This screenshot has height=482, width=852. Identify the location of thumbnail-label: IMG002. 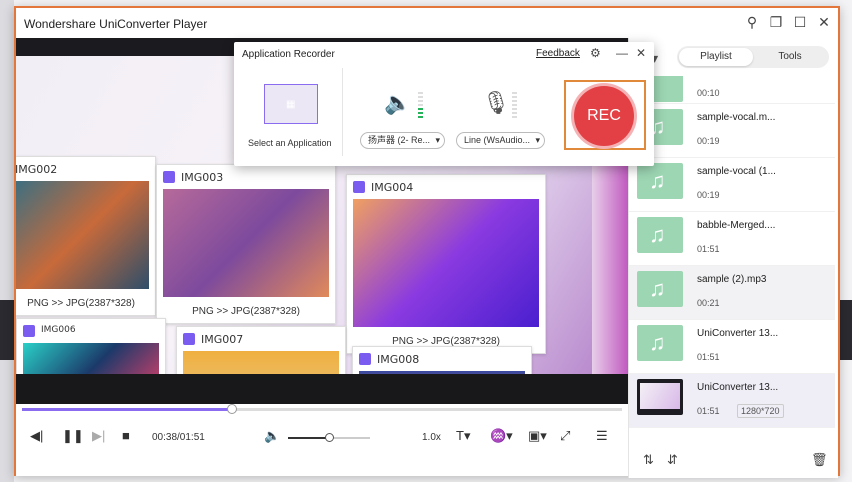
(37, 169).